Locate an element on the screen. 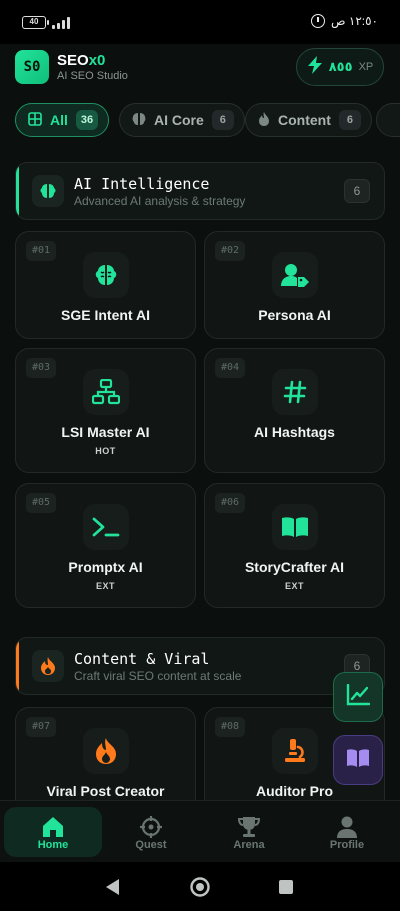 This screenshot has height=911, width=400. tab-all: All 36 is located at coordinates (62, 120).